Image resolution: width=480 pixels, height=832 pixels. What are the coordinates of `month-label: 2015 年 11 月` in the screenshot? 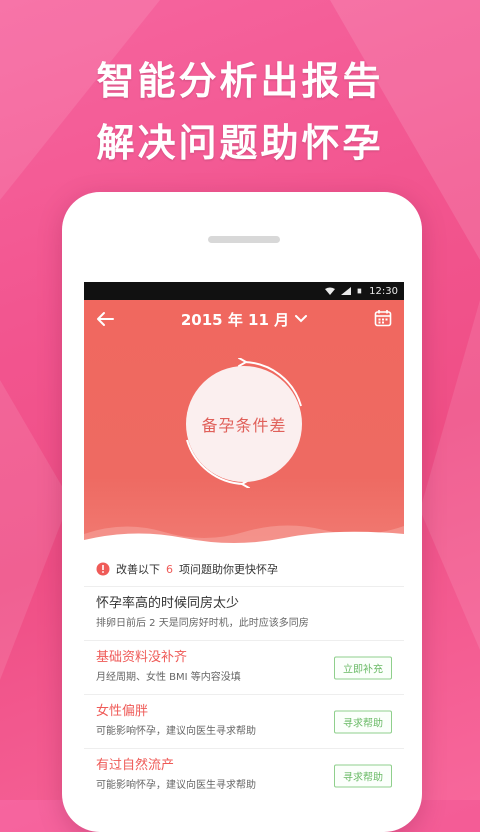 It's located at (235, 319).